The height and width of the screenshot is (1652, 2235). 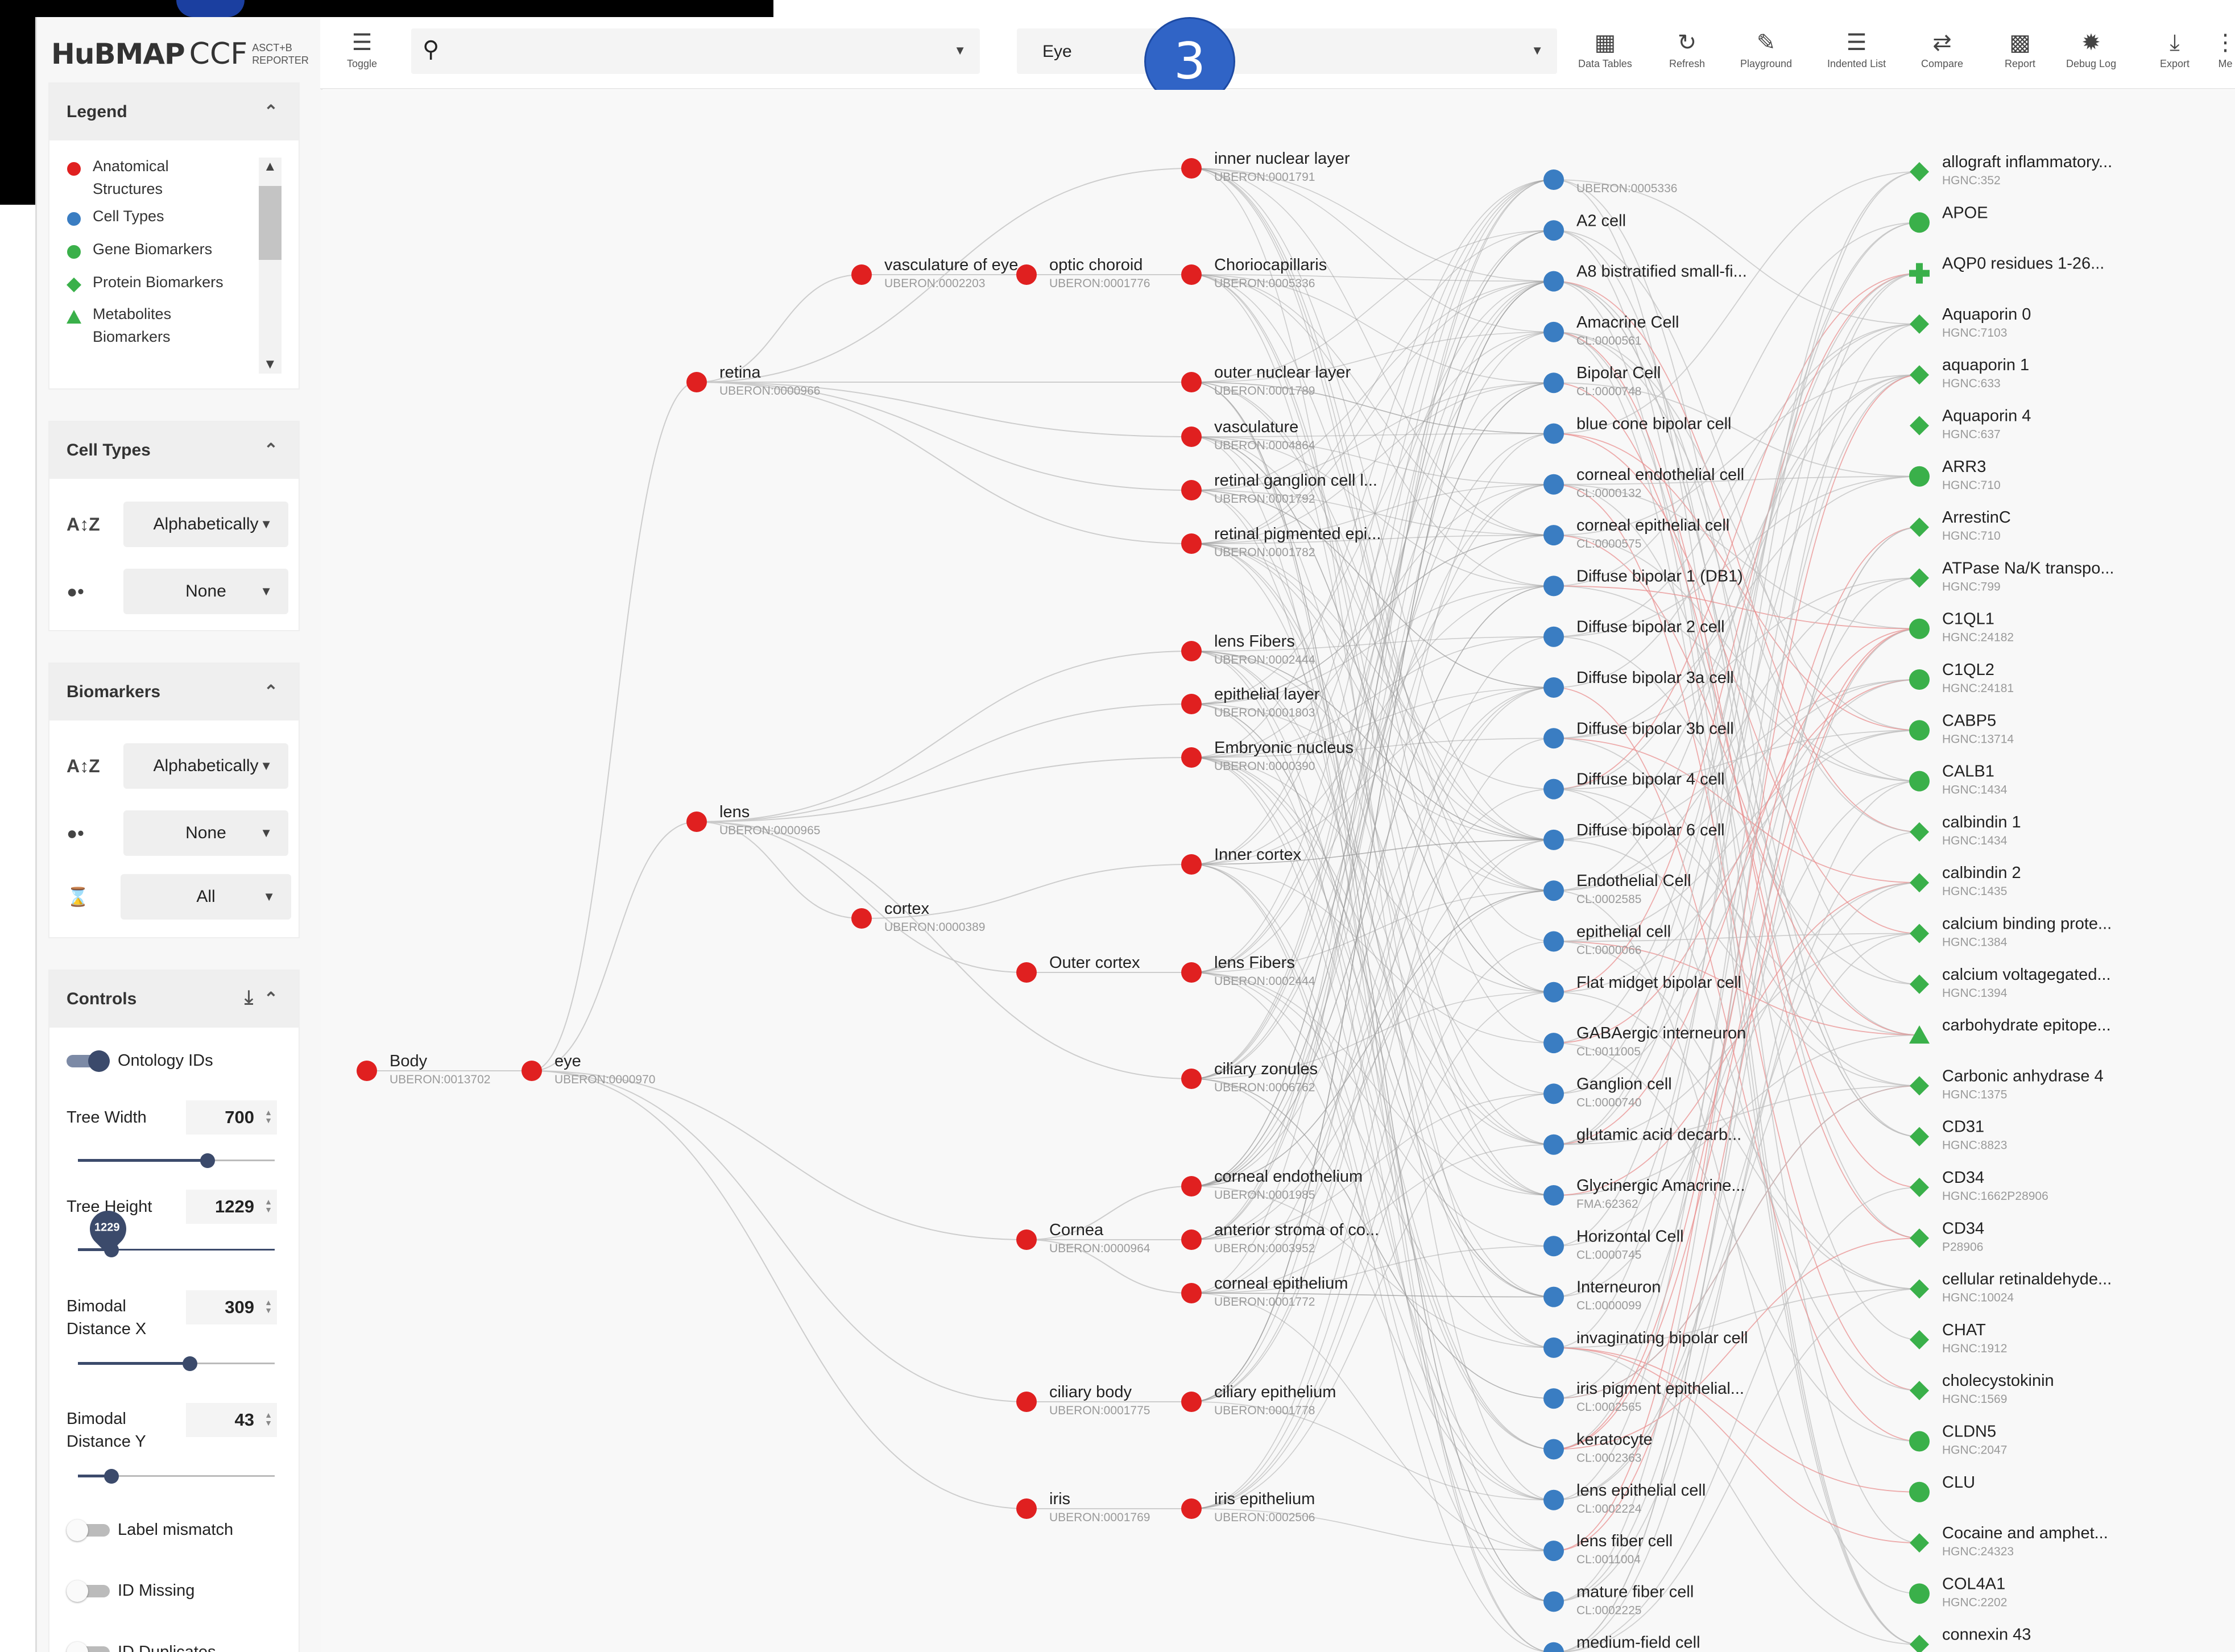 I want to click on table-icon: ▦, so click(x=1605, y=42).